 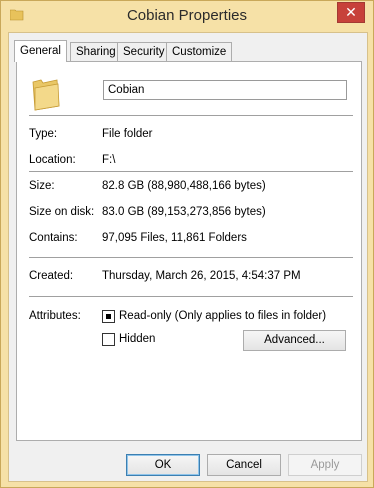 What do you see at coordinates (109, 160) in the screenshot?
I see `location-value: F:\` at bounding box center [109, 160].